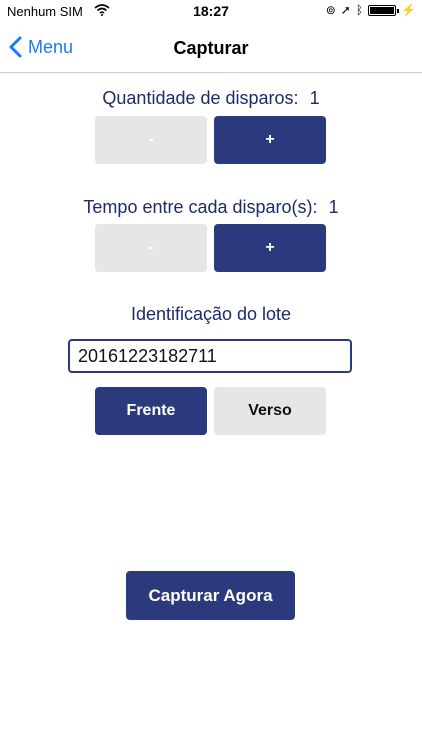 This screenshot has height=750, width=422. What do you see at coordinates (359, 10) in the screenshot?
I see `bluetooth-icon: ᛒ` at bounding box center [359, 10].